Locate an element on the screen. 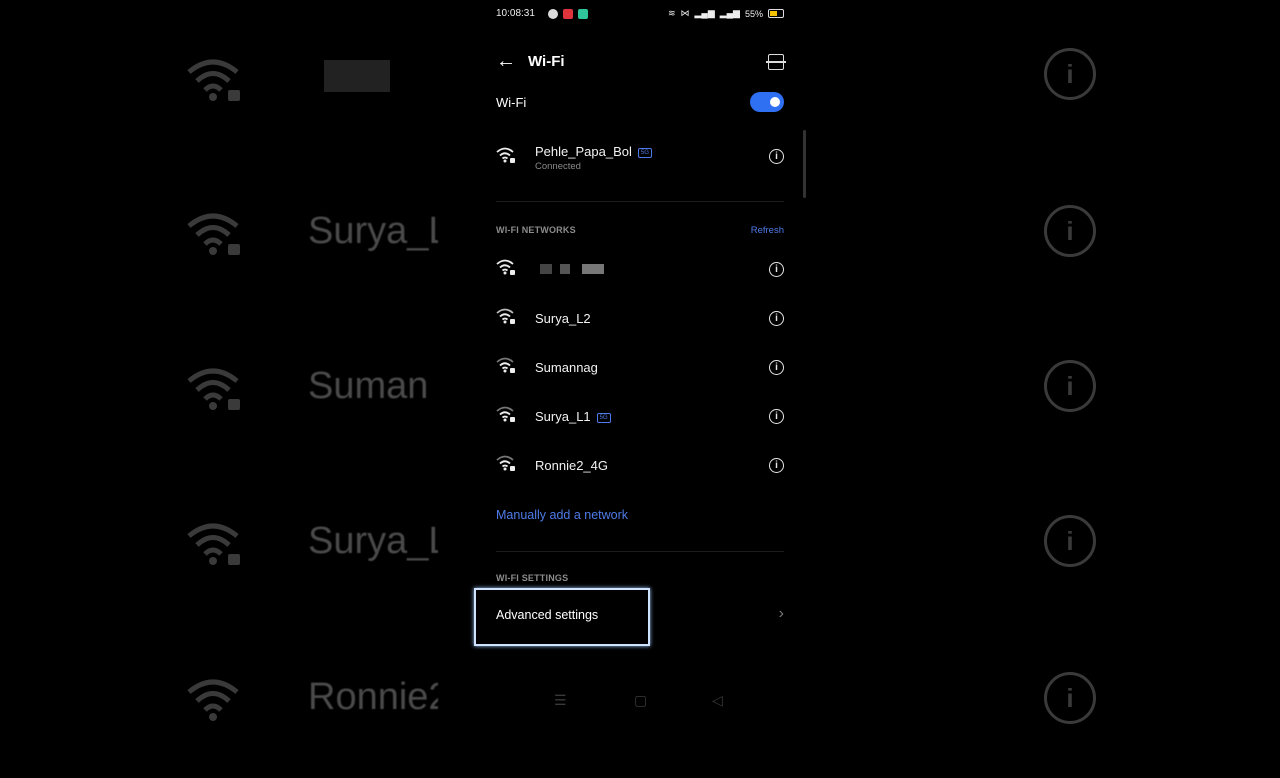 This screenshot has width=1280, height=778. bg-network-name: Suman is located at coordinates (368, 386).